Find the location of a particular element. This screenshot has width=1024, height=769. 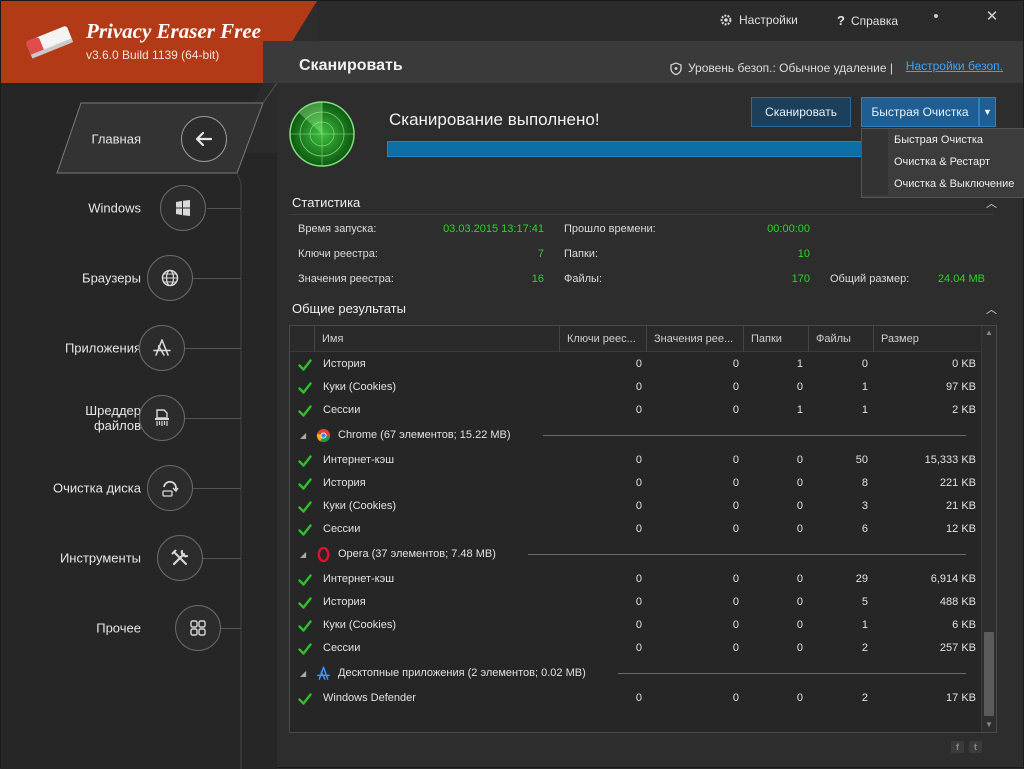

help-link: ? Справка is located at coordinates (867, 20).